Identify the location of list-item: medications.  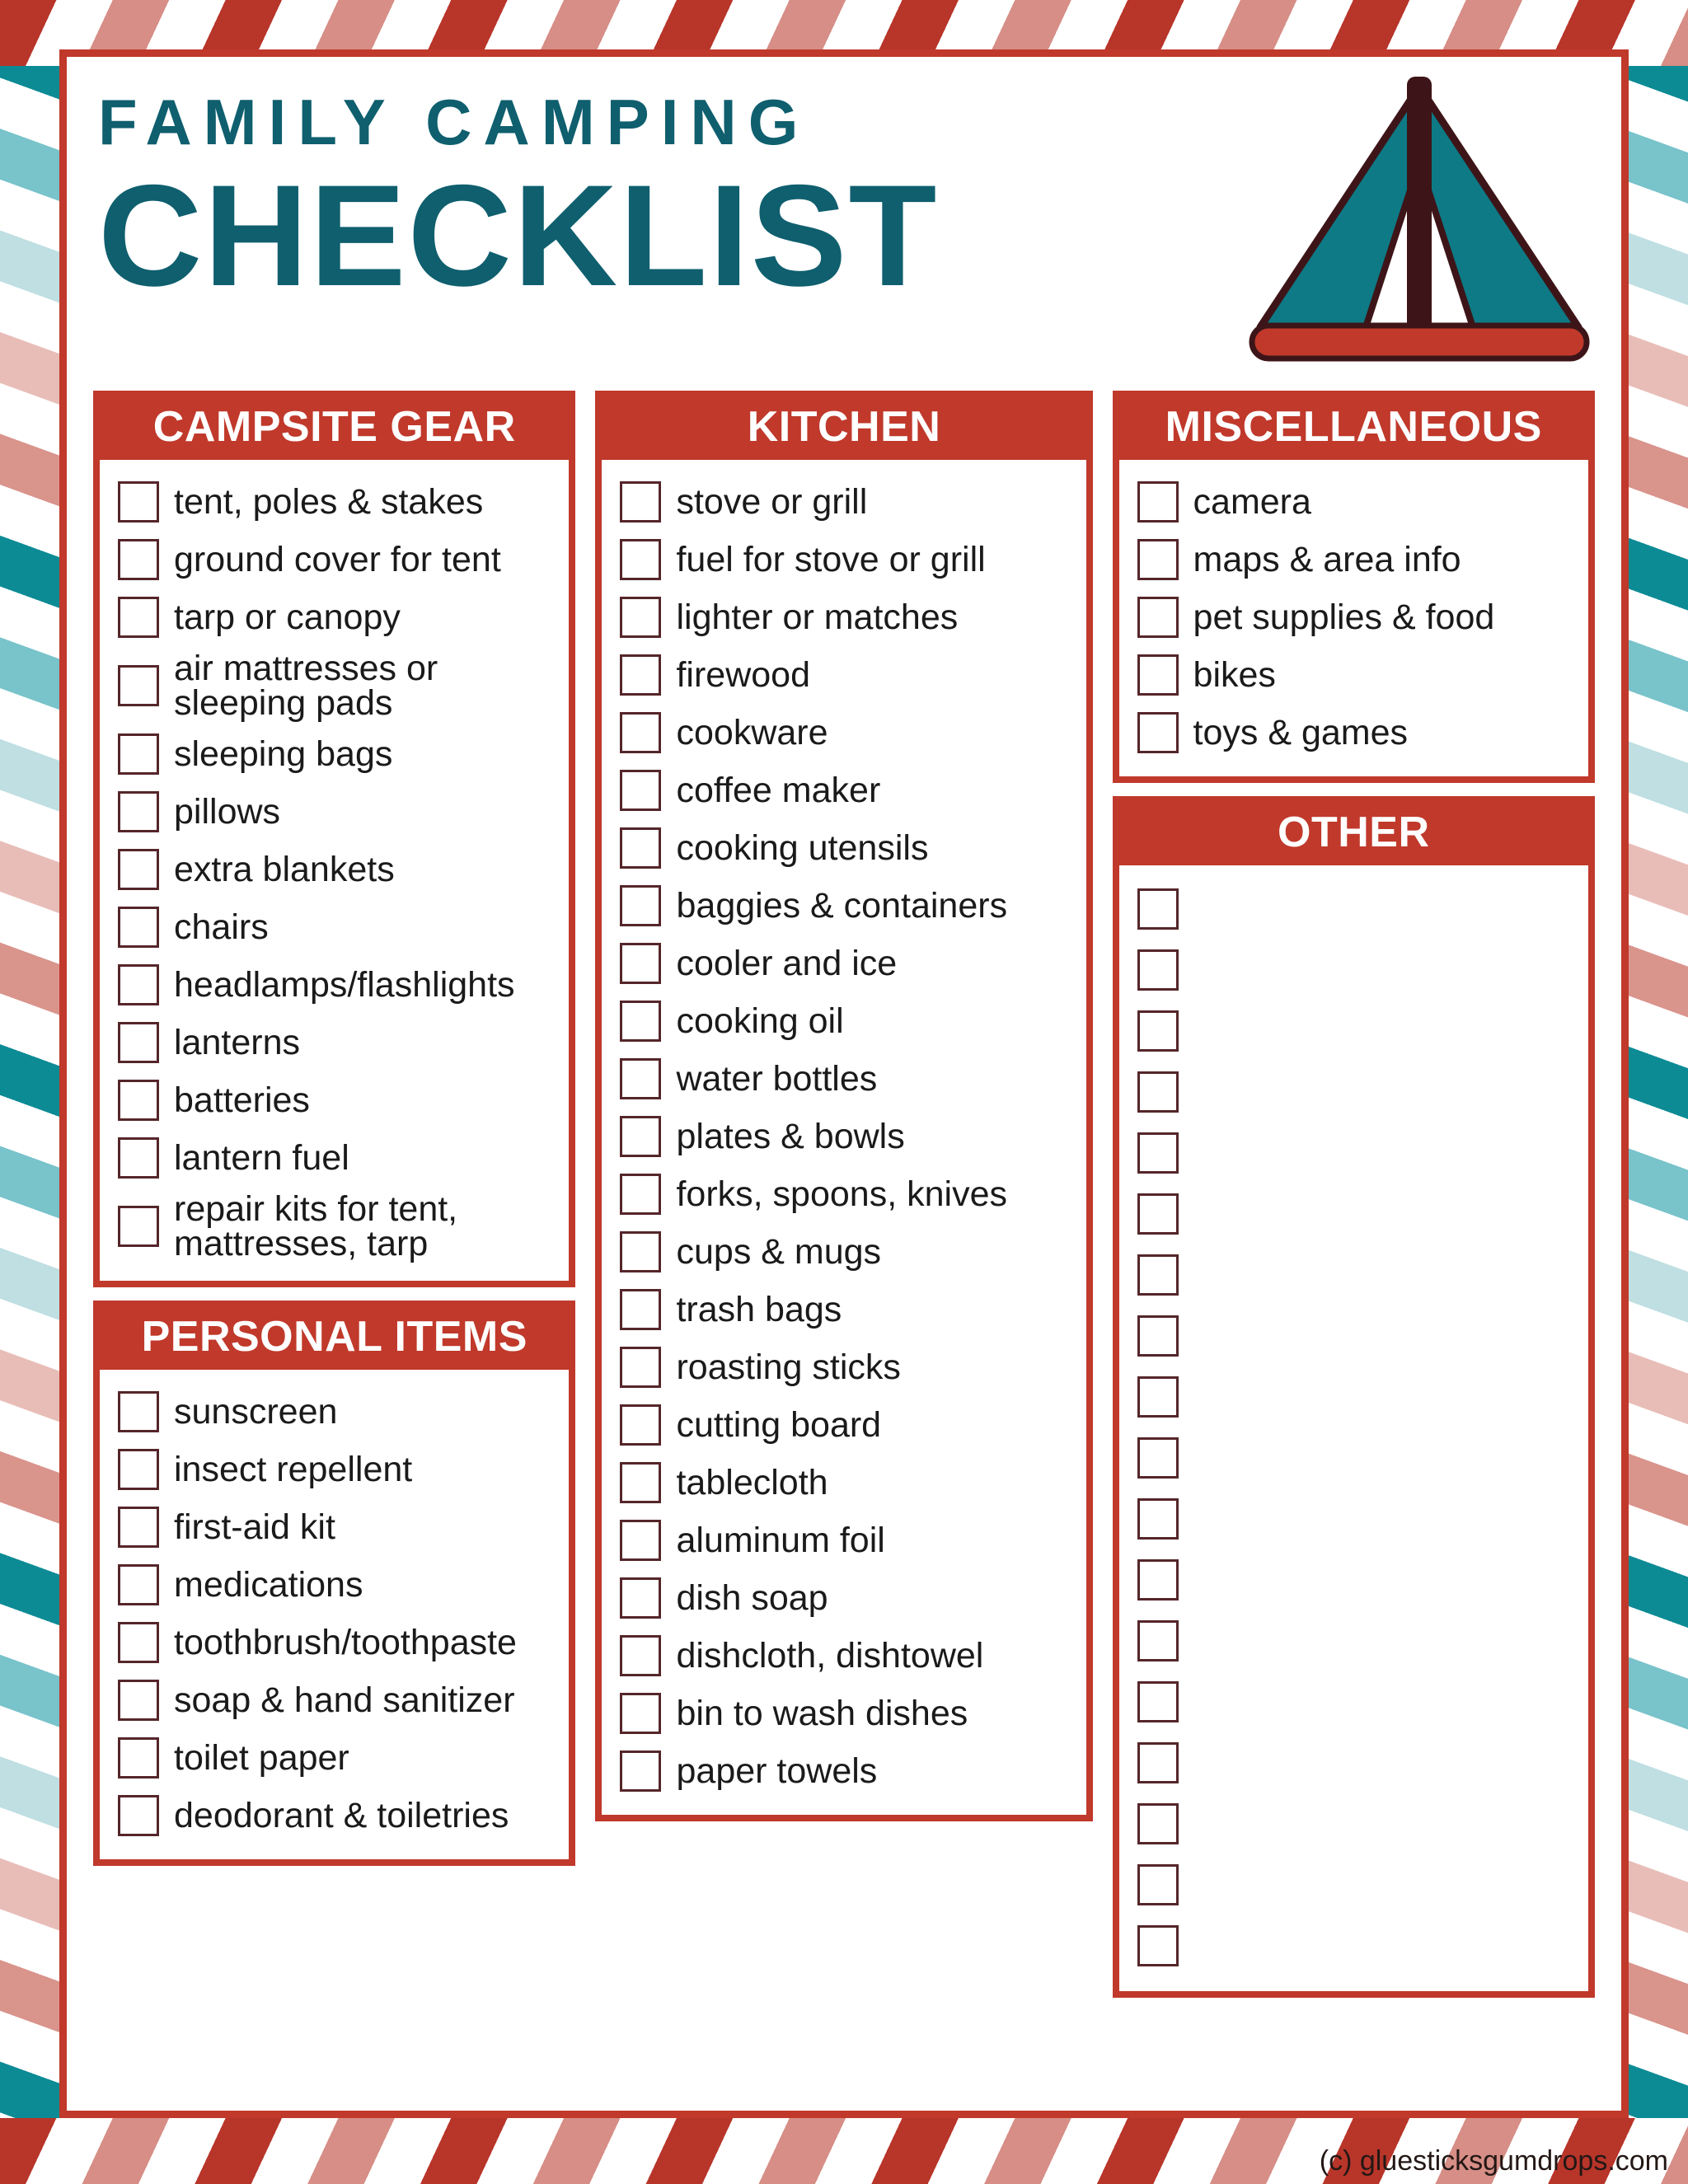
(337, 1585).